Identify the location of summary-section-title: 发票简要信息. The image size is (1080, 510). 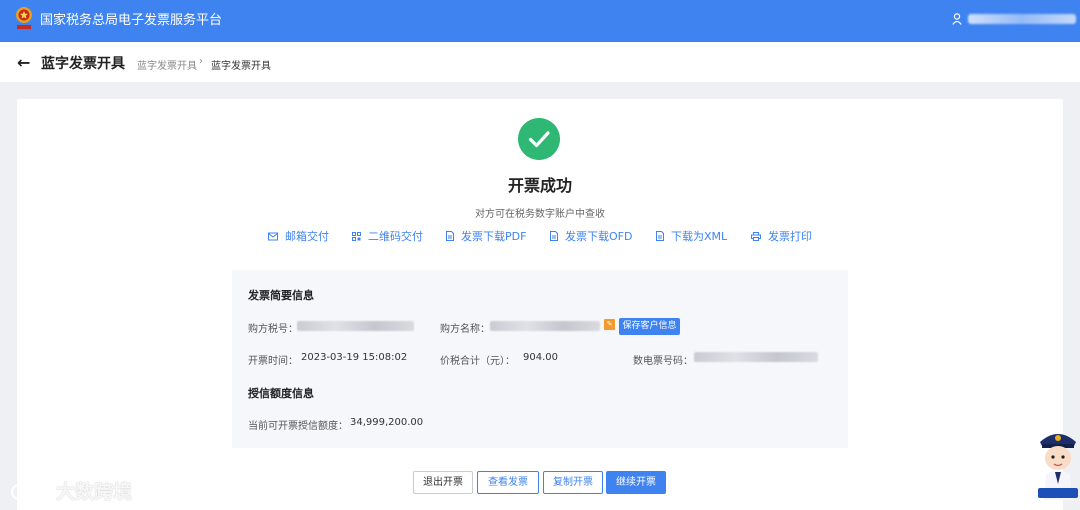
(281, 295).